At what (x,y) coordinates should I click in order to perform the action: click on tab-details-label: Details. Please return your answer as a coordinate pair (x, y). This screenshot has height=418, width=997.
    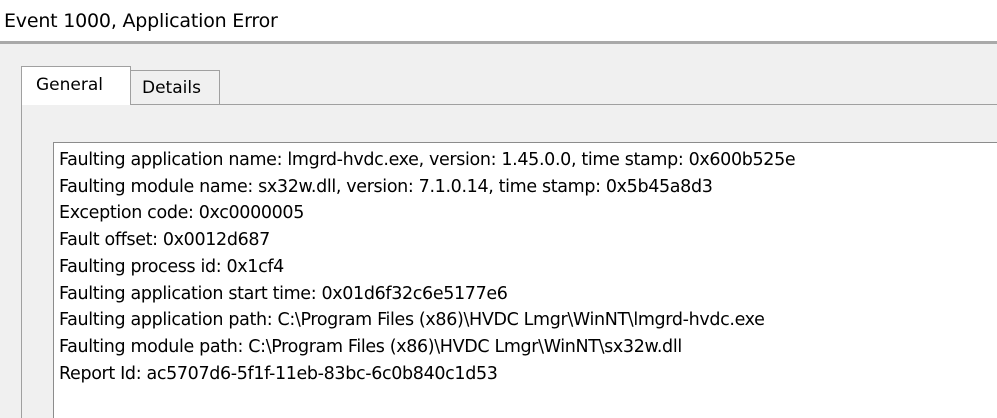
    Looking at the image, I should click on (171, 88).